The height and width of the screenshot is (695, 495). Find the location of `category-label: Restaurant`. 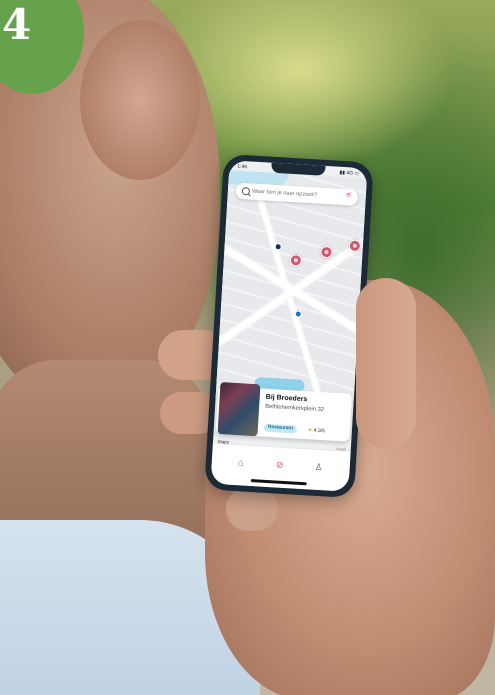

category-label: Restaurant is located at coordinates (280, 428).